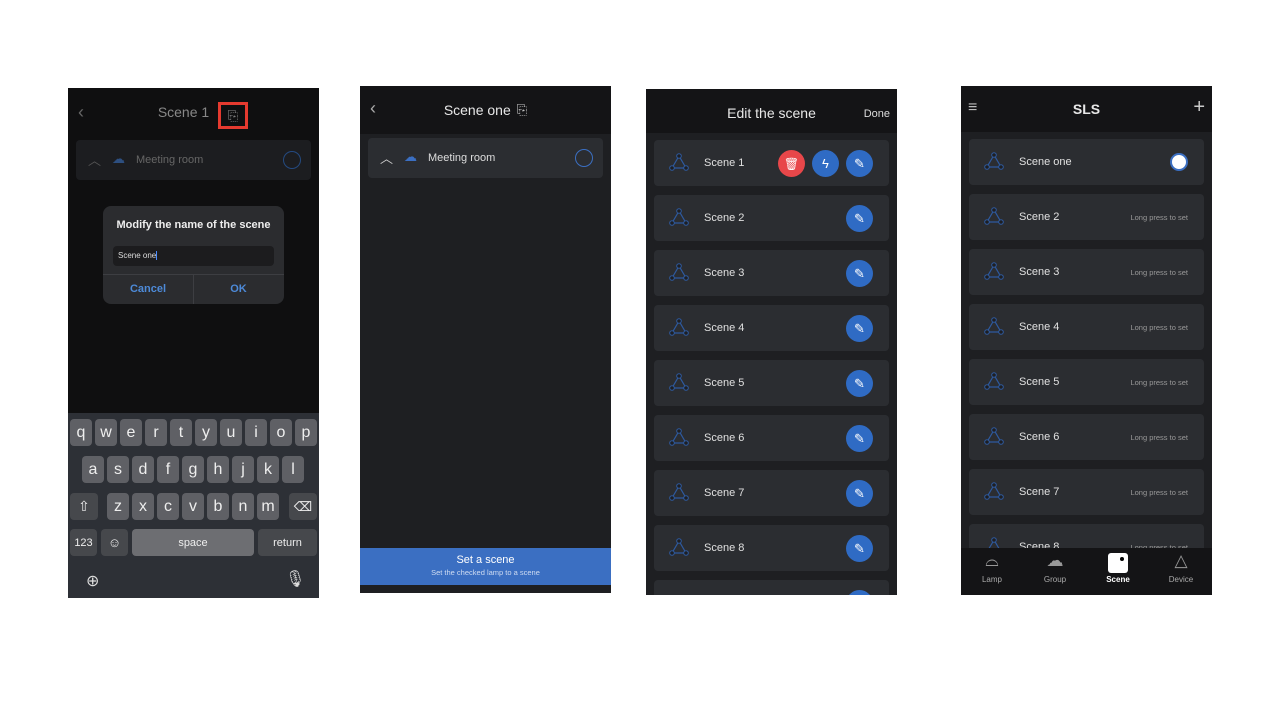  What do you see at coordinates (771, 587) in the screenshot?
I see `scene-row` at bounding box center [771, 587].